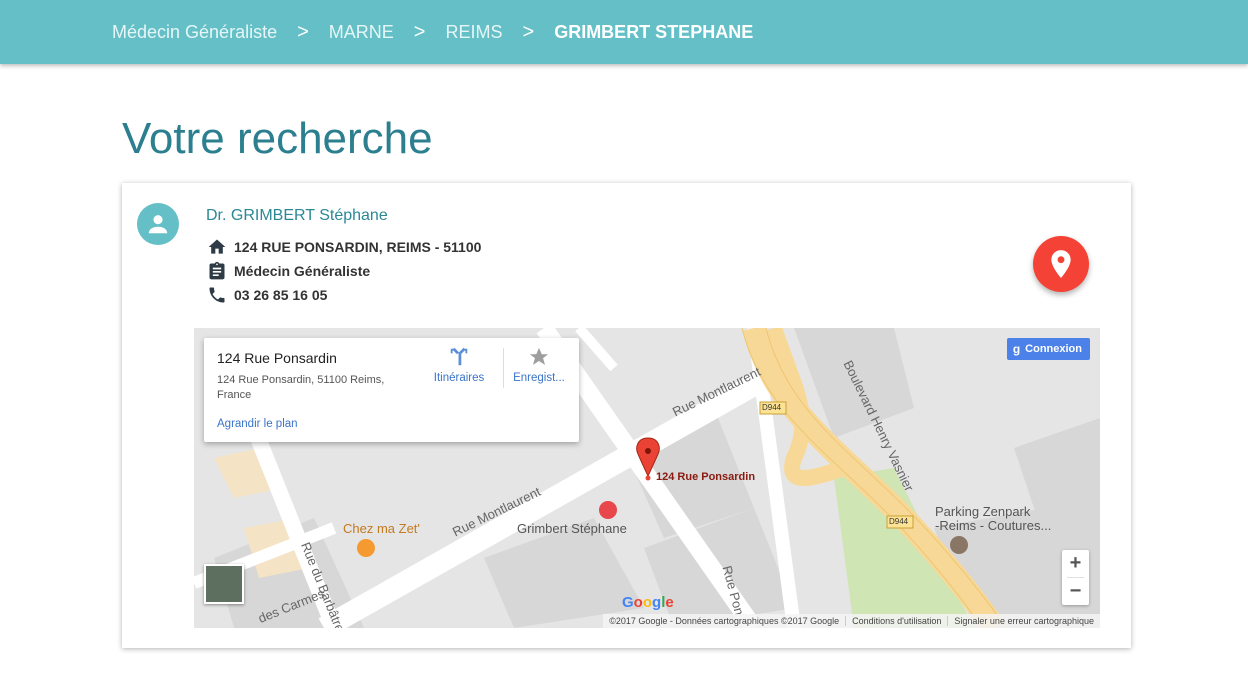  I want to click on zoom-controls: + −, so click(1075, 577).